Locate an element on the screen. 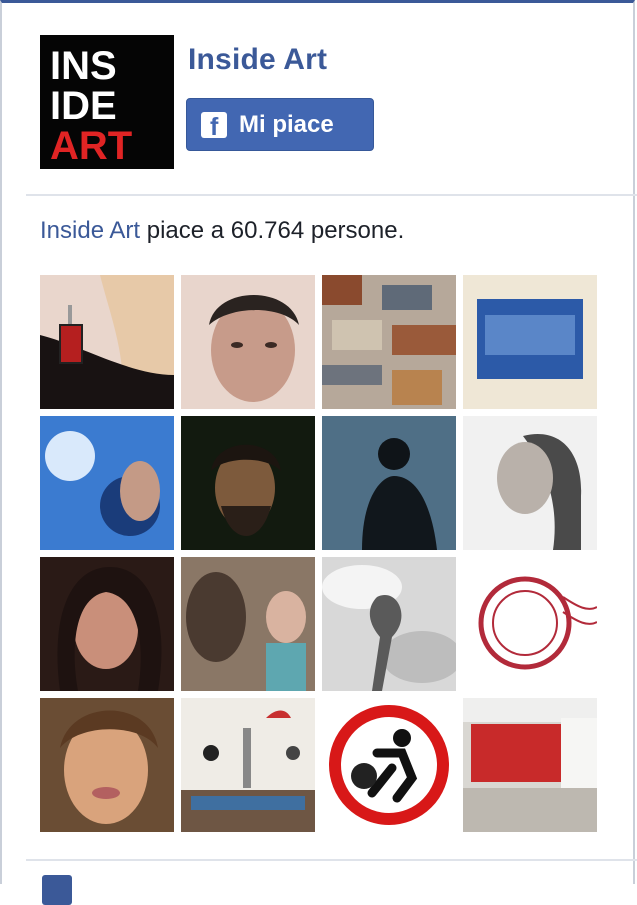 This screenshot has height=905, width=637. page-logo: INS IDE ART is located at coordinates (107, 102).